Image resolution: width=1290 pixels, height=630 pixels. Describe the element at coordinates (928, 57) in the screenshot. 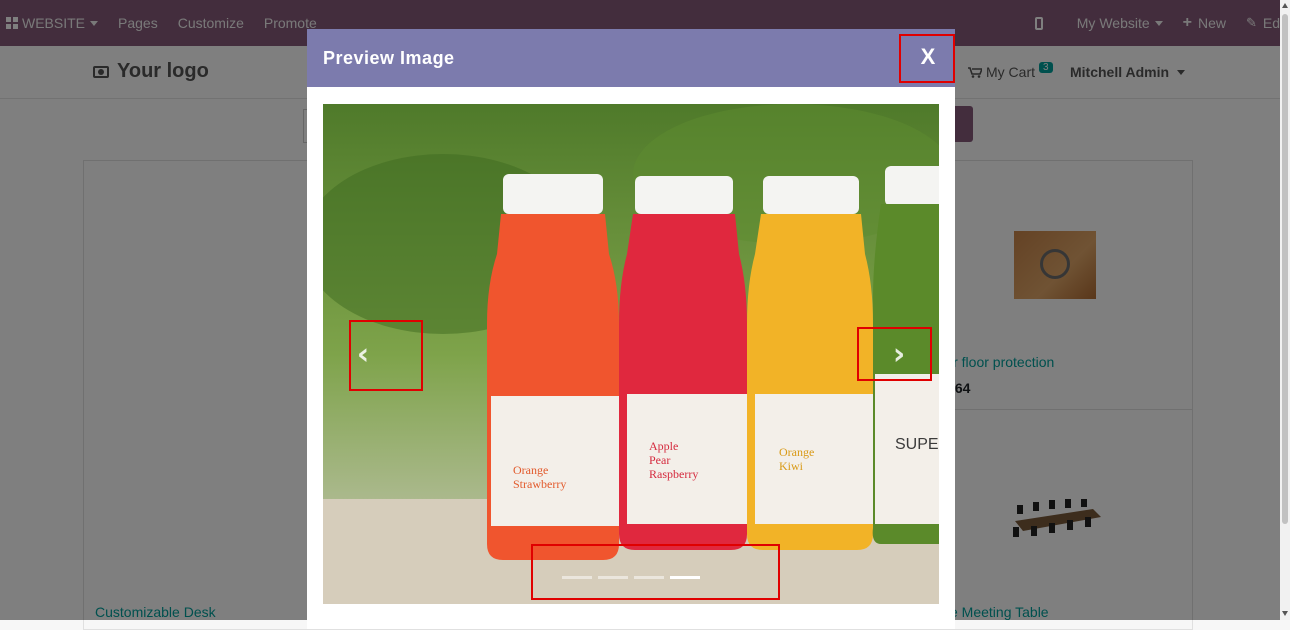

I see `close-button: X` at that location.